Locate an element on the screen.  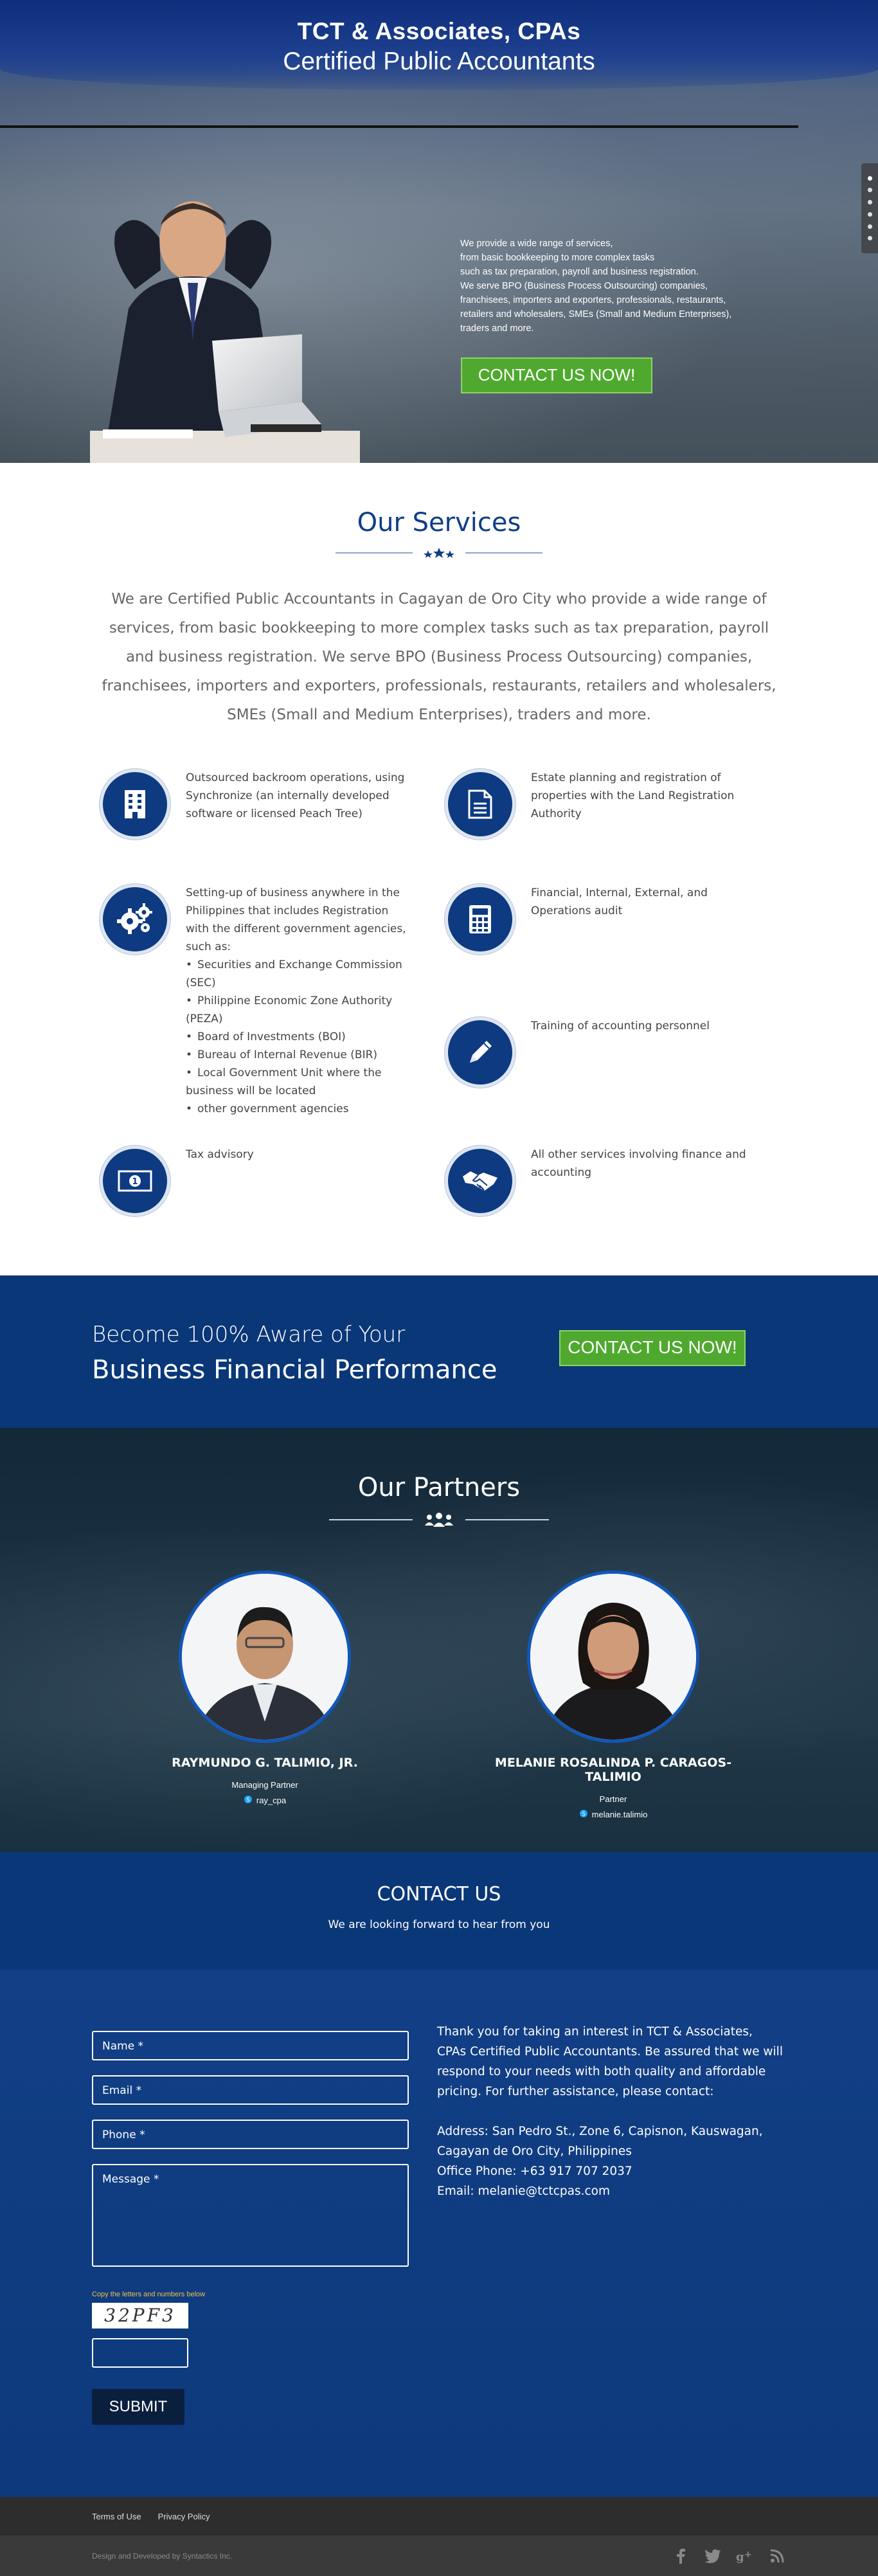
money-icon: 1 is located at coordinates (135, 1181).